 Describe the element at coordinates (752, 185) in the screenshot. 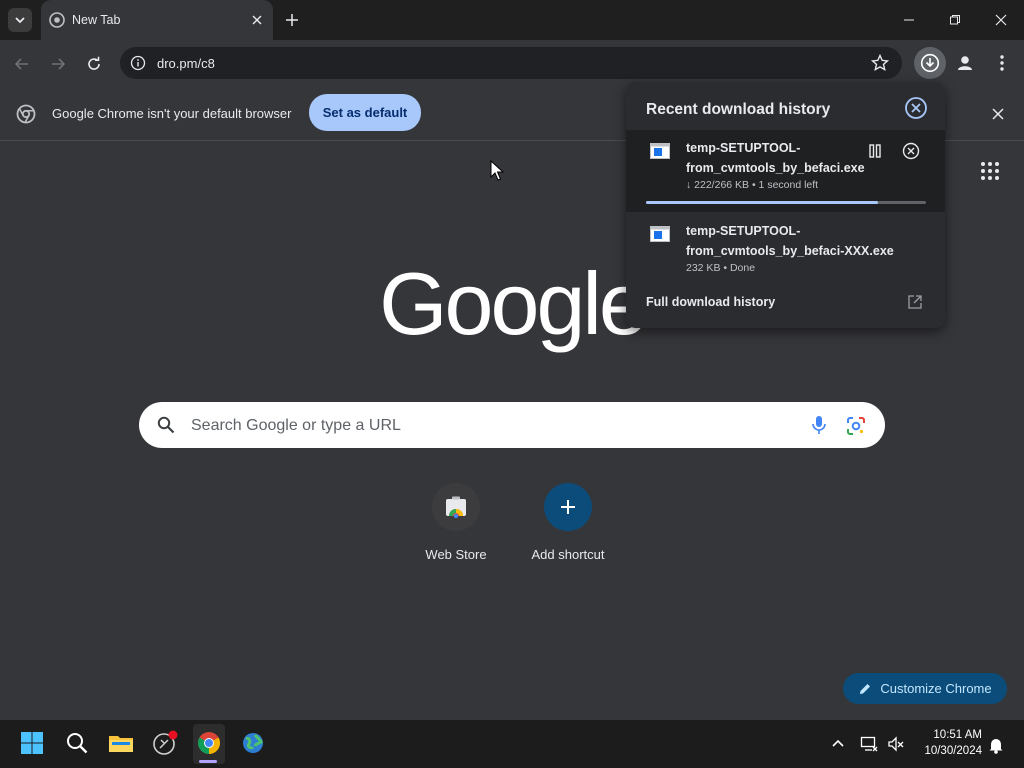

I see `download-status: ↓ 222/266 KB • 1 second left` at that location.